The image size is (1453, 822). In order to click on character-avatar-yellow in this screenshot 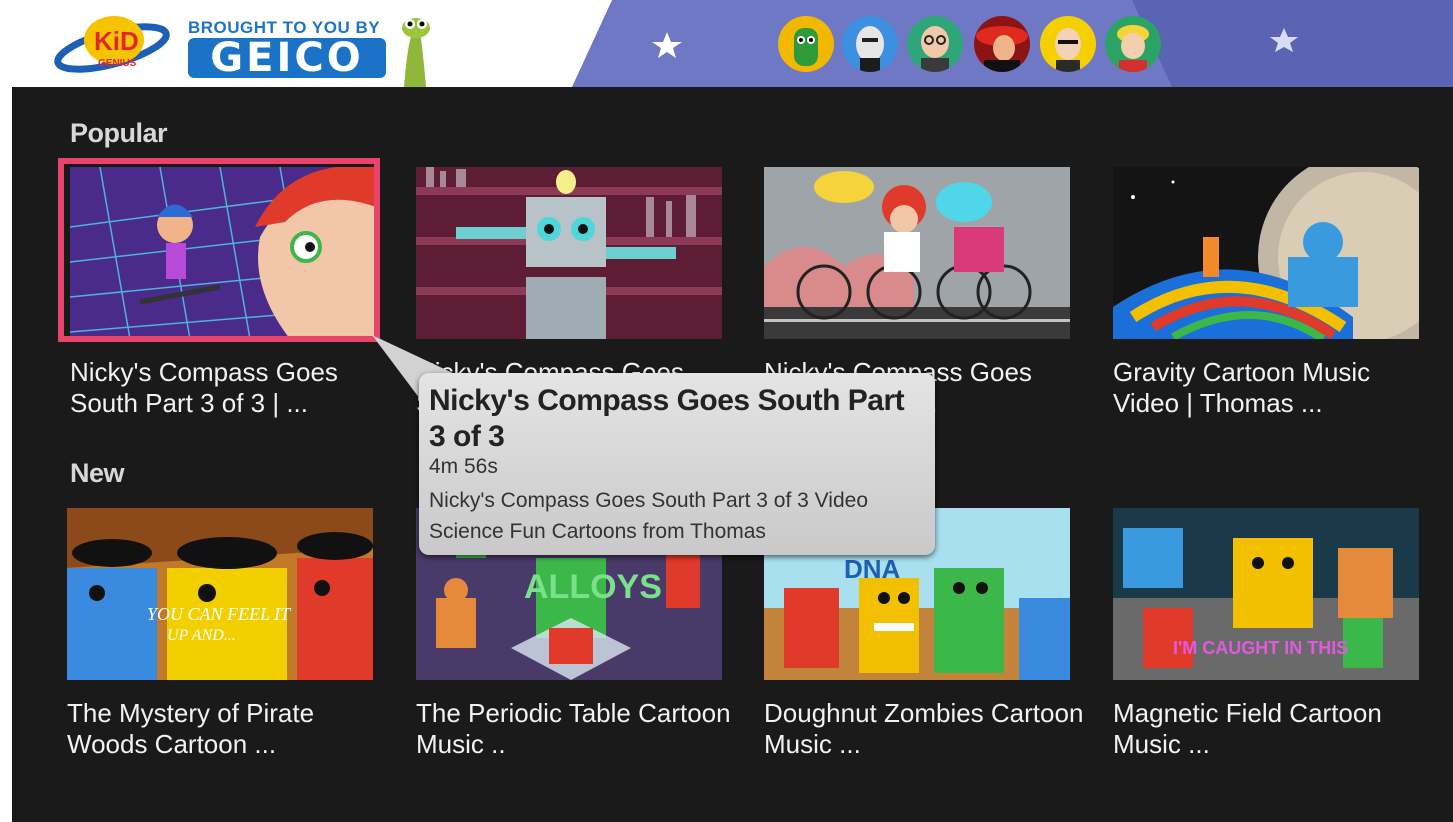, I will do `click(1068, 44)`.